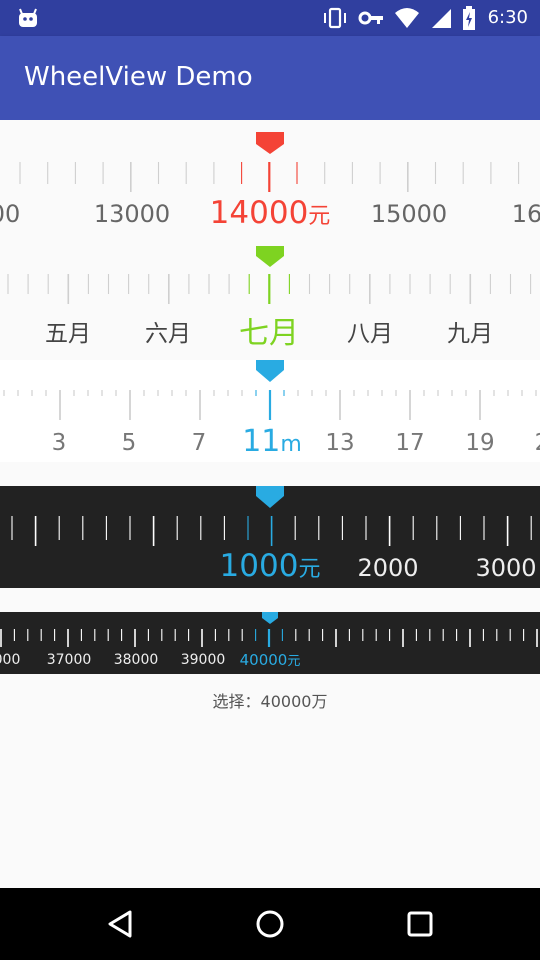 This screenshot has height=960, width=540. What do you see at coordinates (270, 78) in the screenshot?
I see `app-bar: WheelView Demo` at bounding box center [270, 78].